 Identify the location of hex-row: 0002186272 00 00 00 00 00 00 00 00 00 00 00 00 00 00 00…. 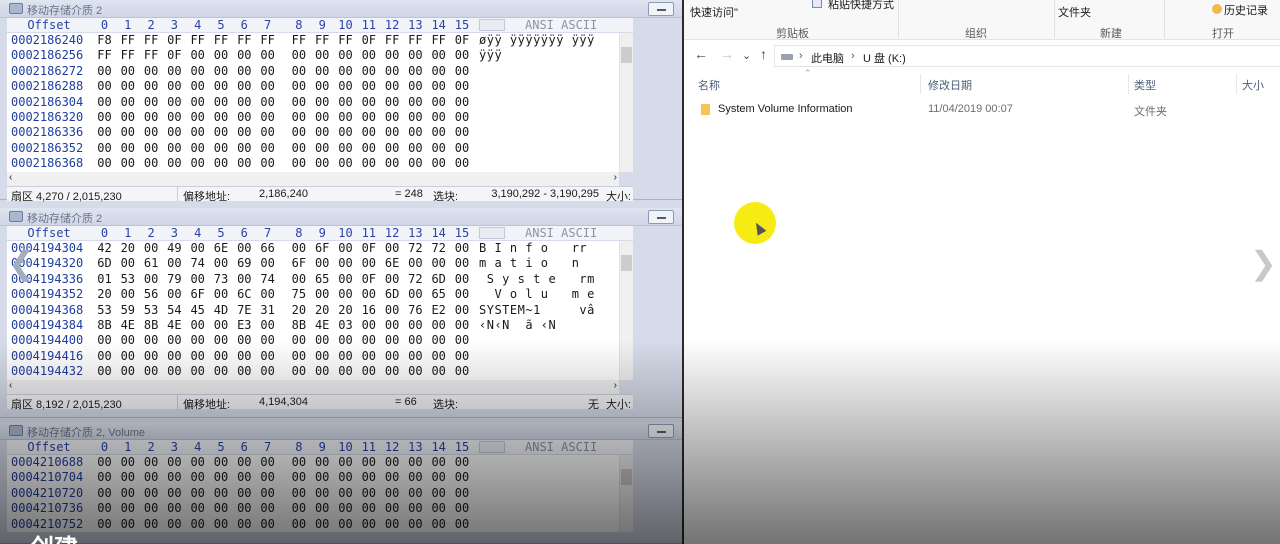
(320, 71).